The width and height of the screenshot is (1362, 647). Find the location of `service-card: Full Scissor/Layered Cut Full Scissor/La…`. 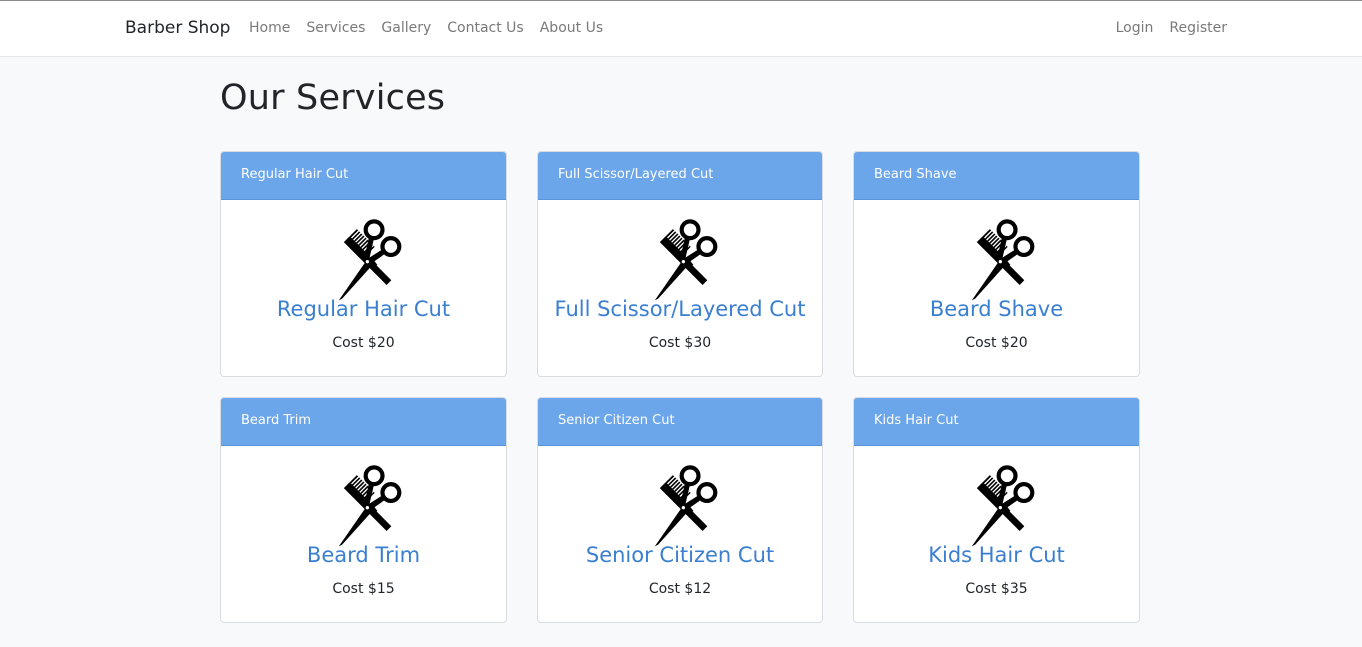

service-card: Full Scissor/Layered Cut Full Scissor/La… is located at coordinates (680, 264).